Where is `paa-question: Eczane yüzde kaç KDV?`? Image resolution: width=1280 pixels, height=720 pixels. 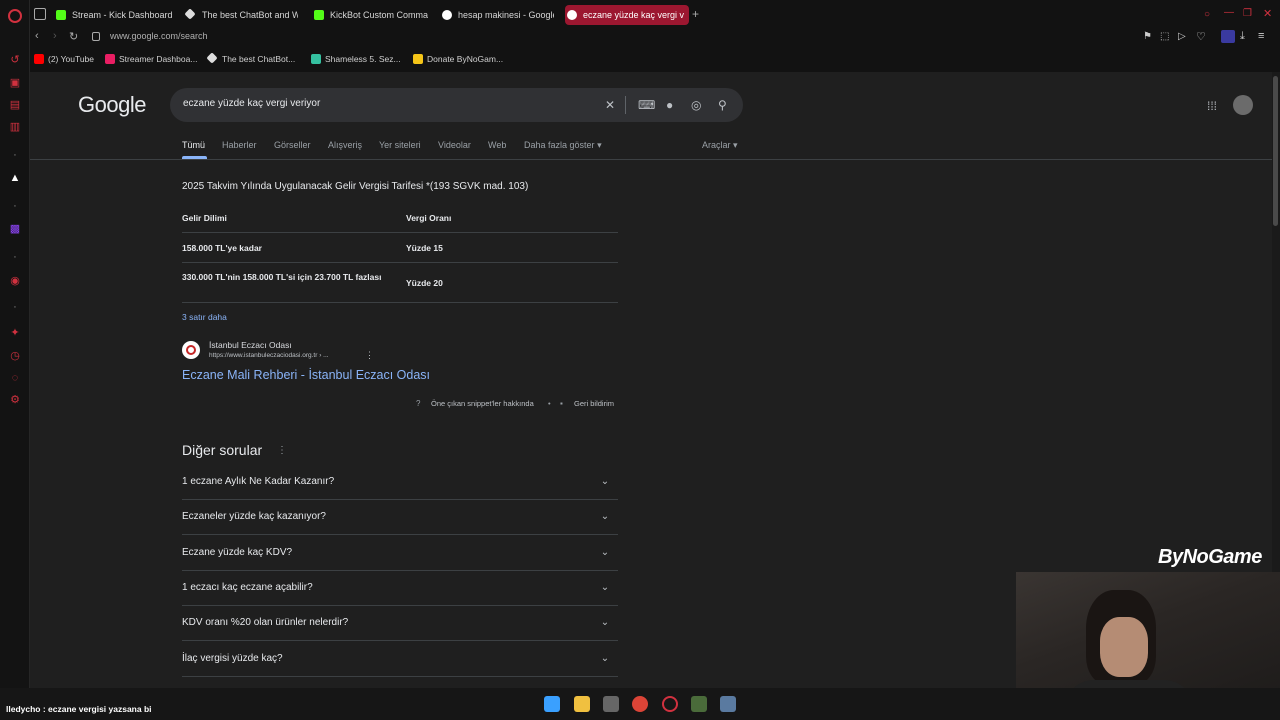
paa-question: Eczane yüzde kaç KDV? is located at coordinates (237, 552).